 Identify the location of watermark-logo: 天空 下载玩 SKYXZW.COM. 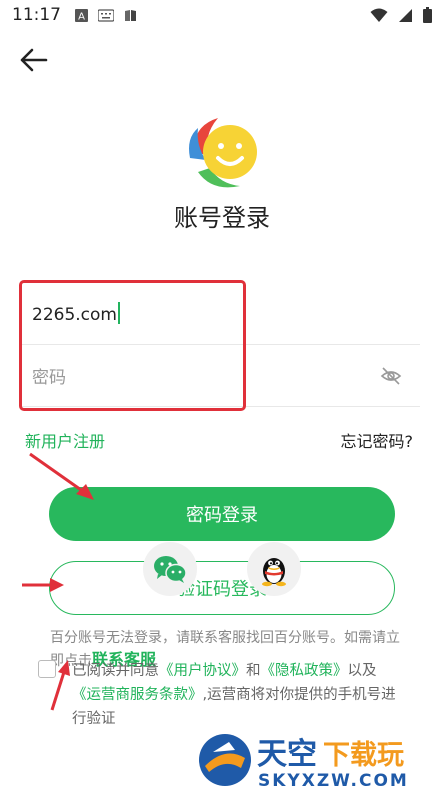
(304, 761).